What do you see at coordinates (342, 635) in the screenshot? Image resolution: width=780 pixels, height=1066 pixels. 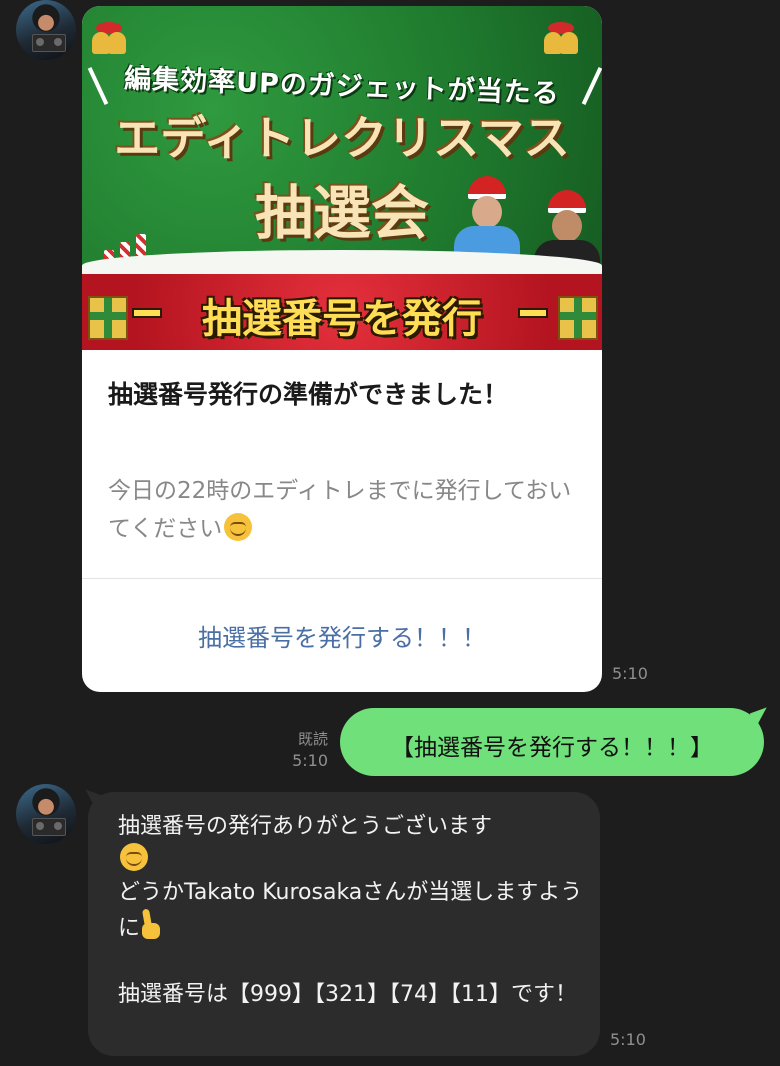 I see `issue-number-button: 抽選番号を発行する！！！` at bounding box center [342, 635].